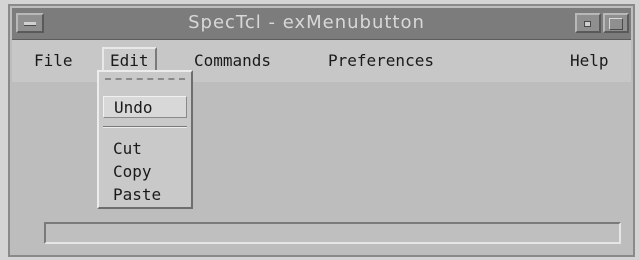  I want to click on minimize-button, so click(588, 23).